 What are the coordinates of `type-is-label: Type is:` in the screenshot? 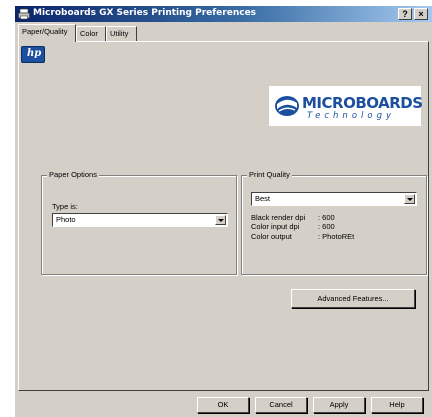 It's located at (65, 206).